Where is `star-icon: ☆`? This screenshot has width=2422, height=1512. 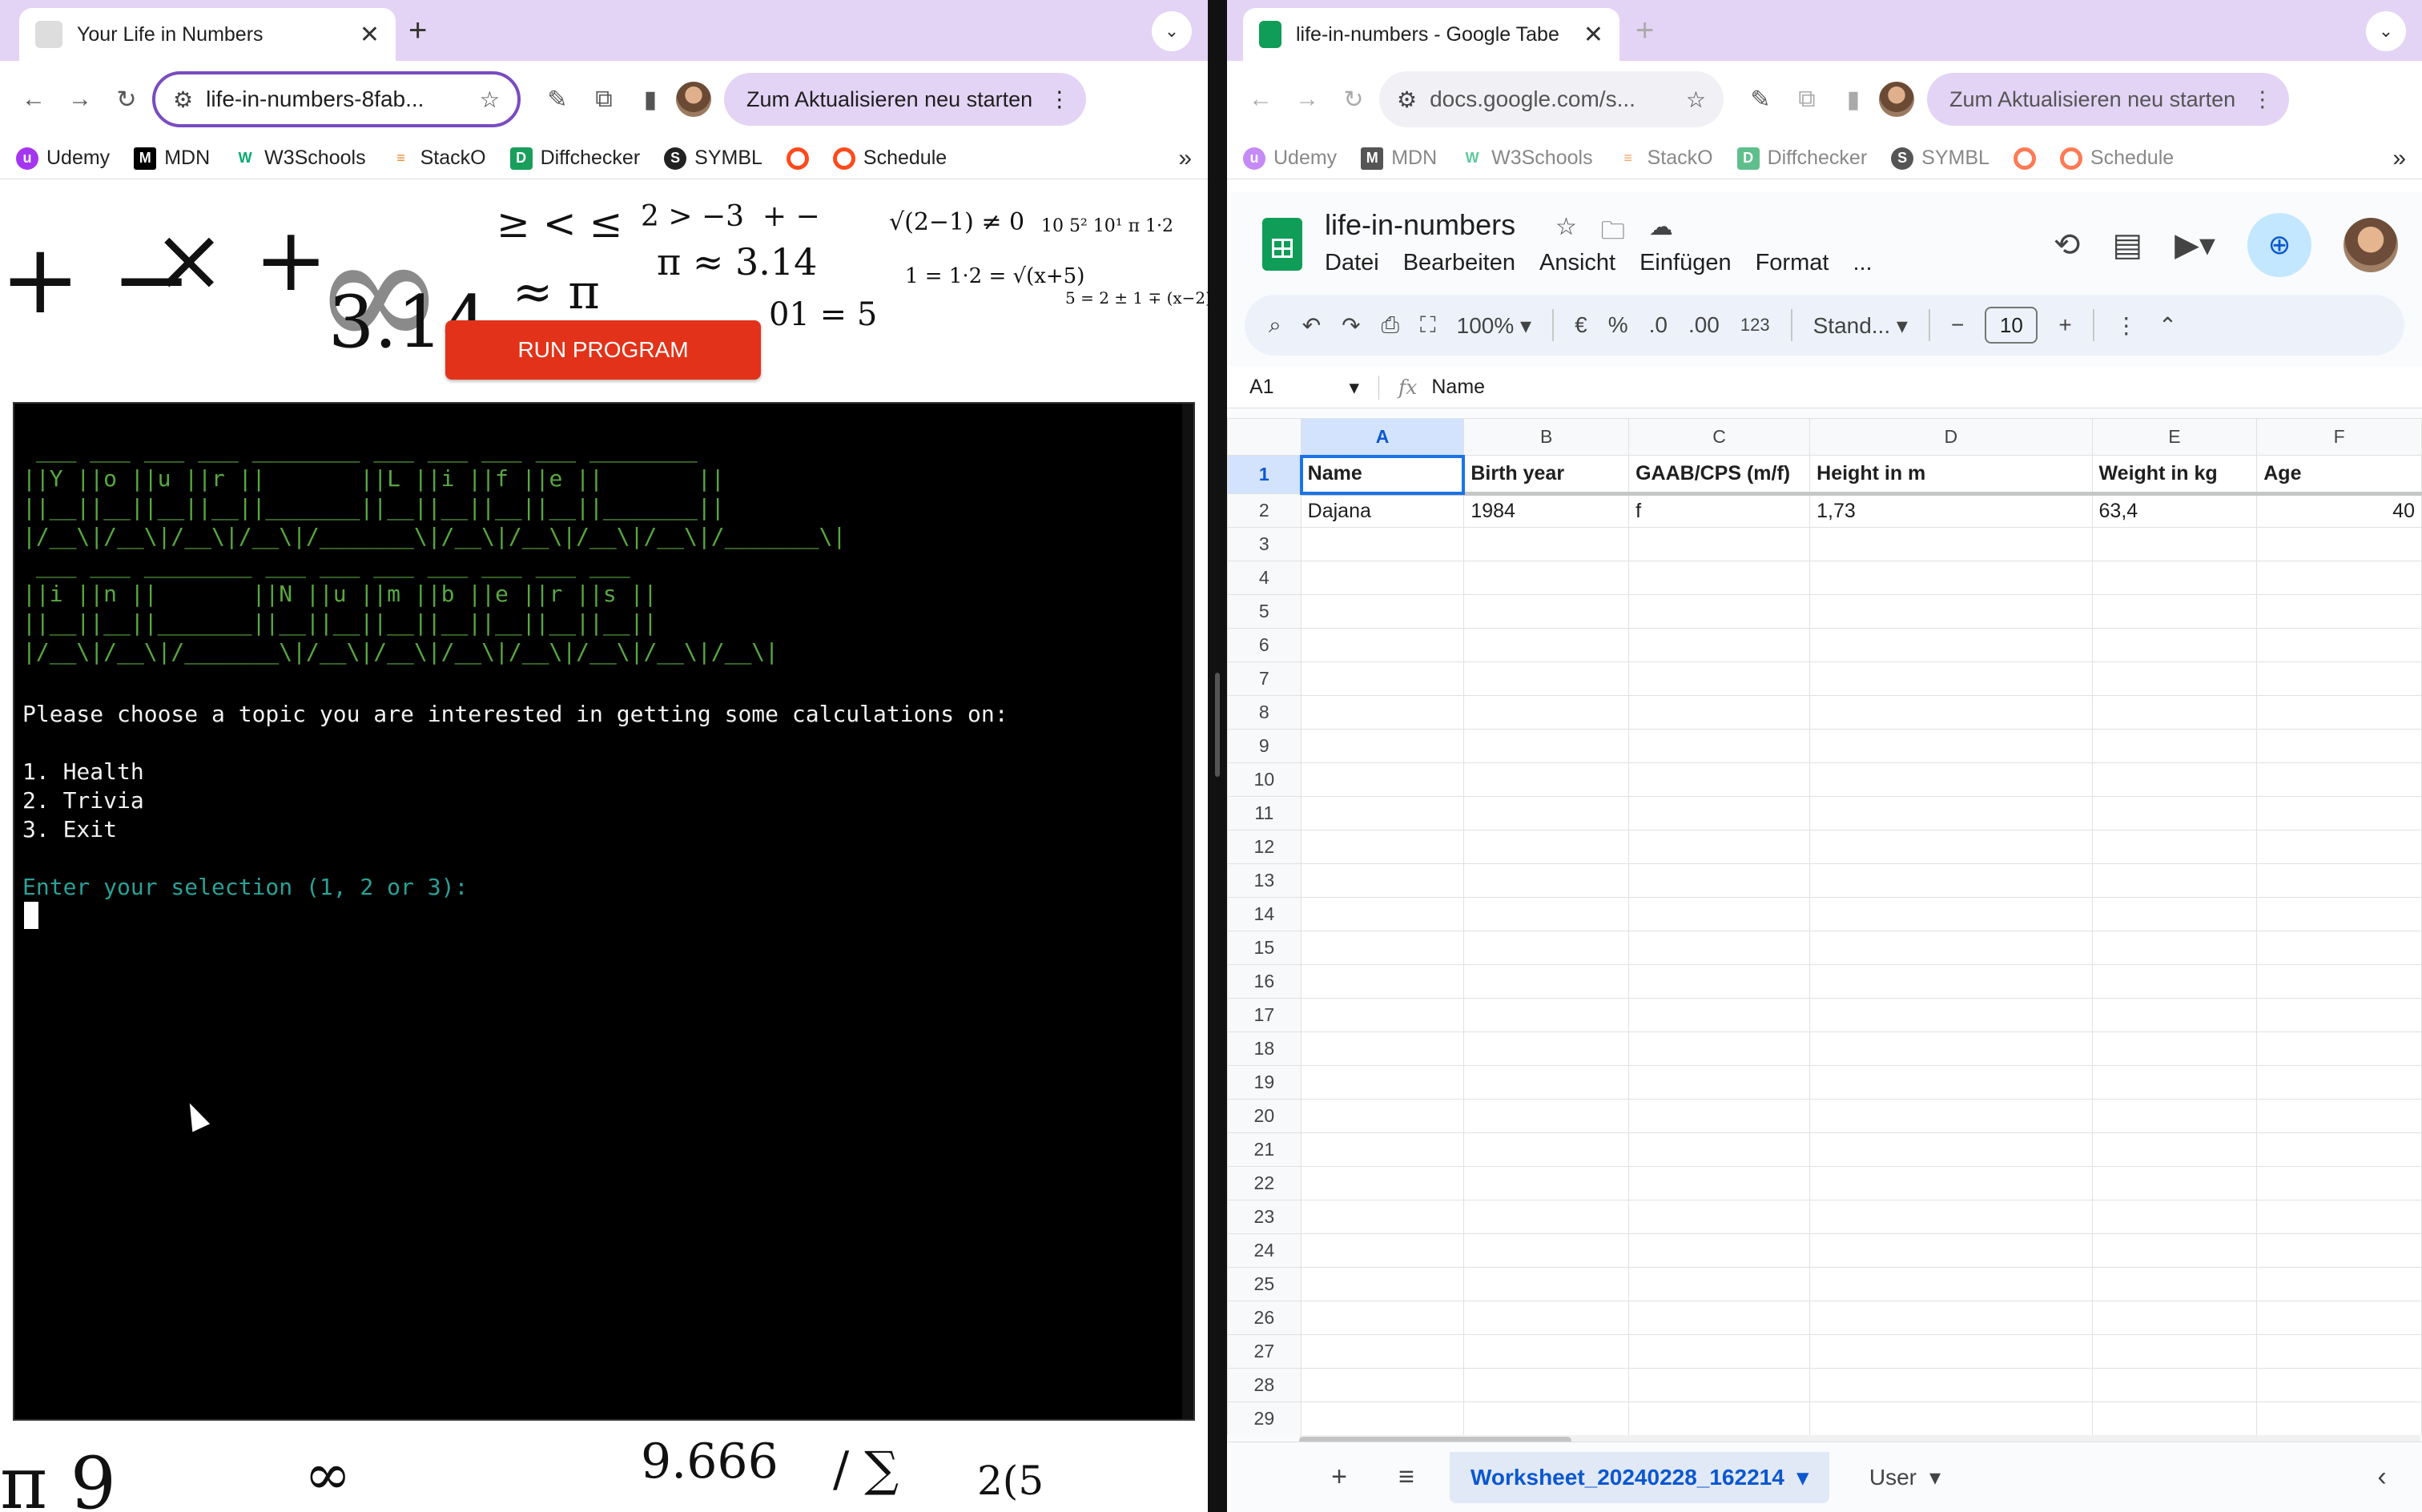
star-icon: ☆ is located at coordinates (1566, 233).